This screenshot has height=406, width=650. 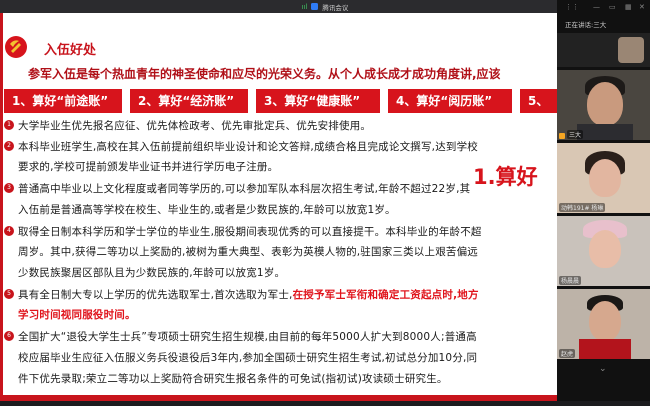 I want to click on item-5-highlight: 在授予军士军衔和确定工资起点时,地方, so click(x=385, y=295).